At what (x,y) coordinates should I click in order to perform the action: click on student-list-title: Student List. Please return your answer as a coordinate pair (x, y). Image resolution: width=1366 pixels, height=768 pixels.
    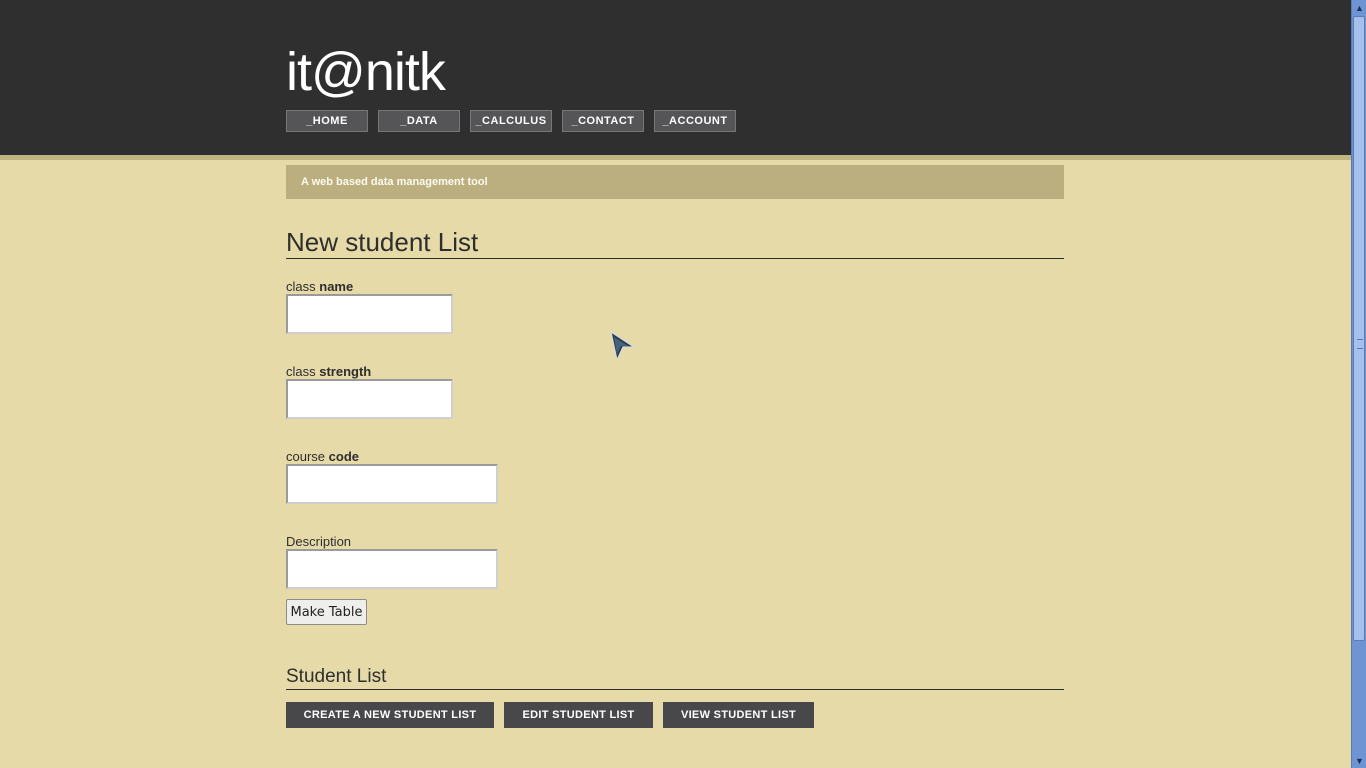
    Looking at the image, I should click on (675, 678).